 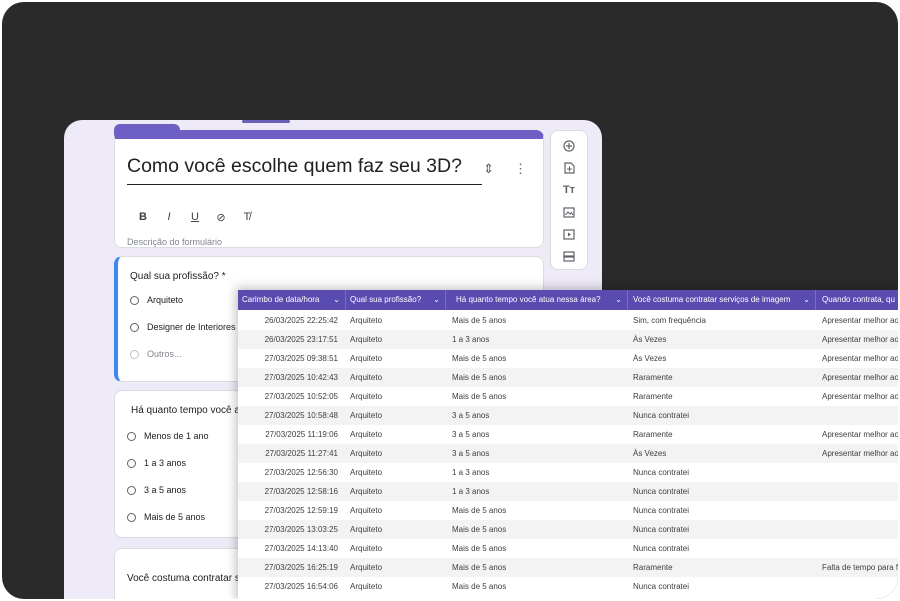 What do you see at coordinates (288, 510) in the screenshot?
I see `table-cell: 27/03/2025 12:59:19` at bounding box center [288, 510].